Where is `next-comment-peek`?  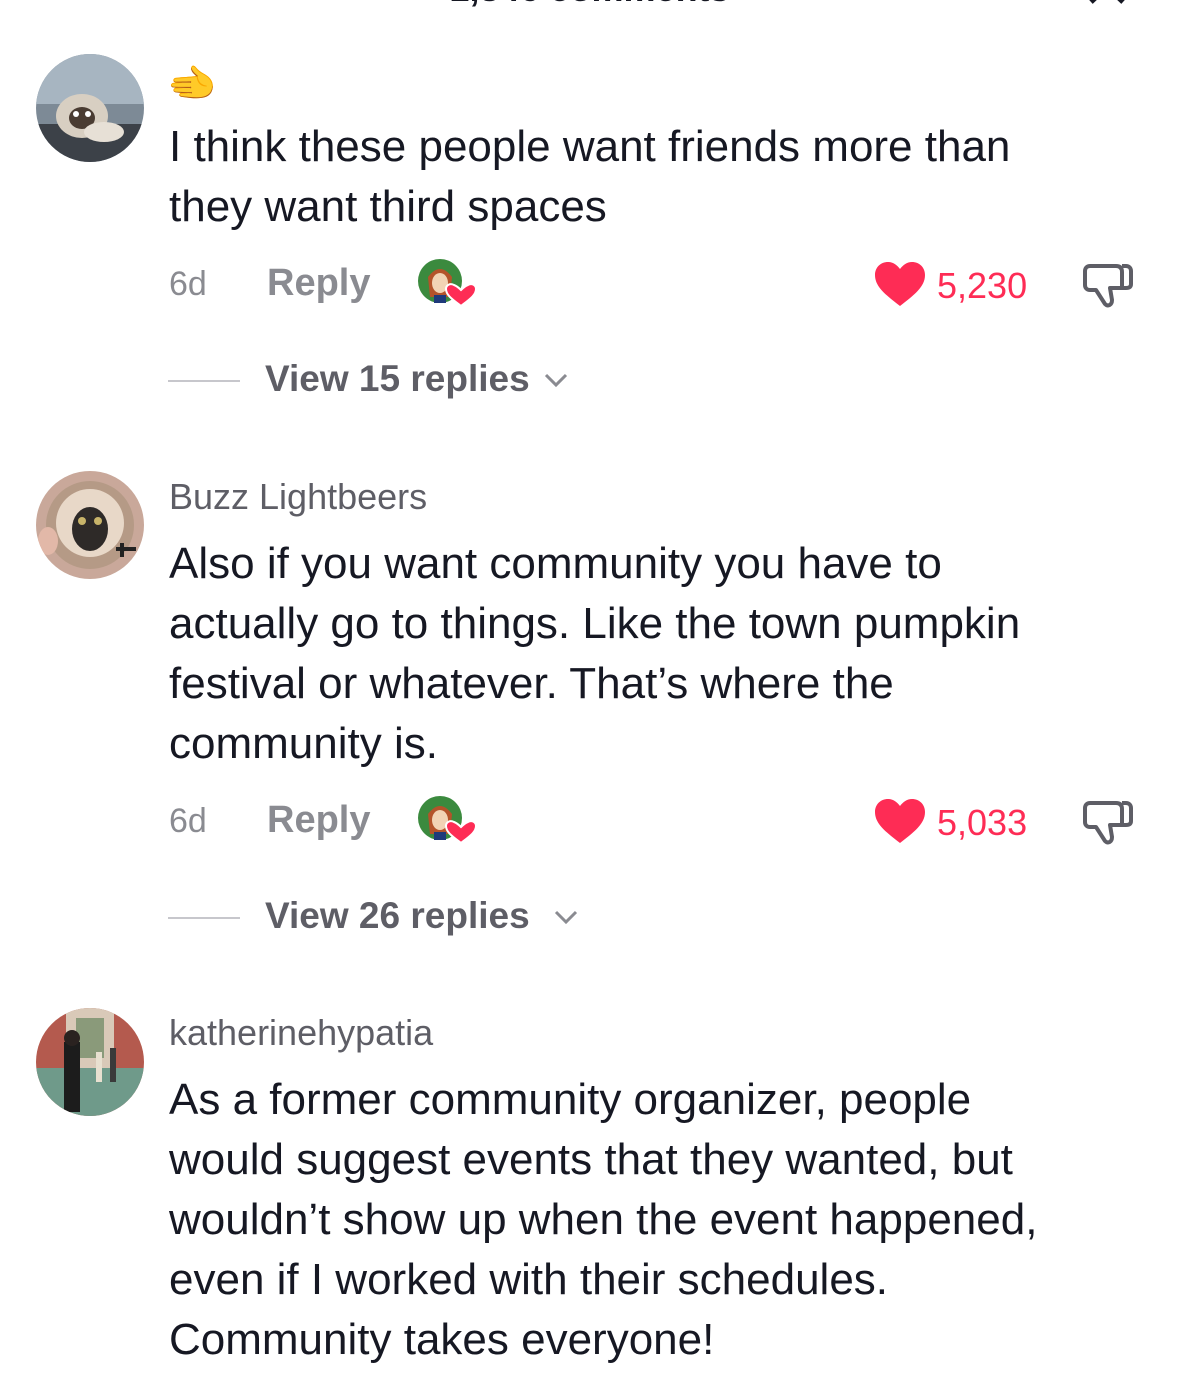 next-comment-peek is located at coordinates (589, 1394).